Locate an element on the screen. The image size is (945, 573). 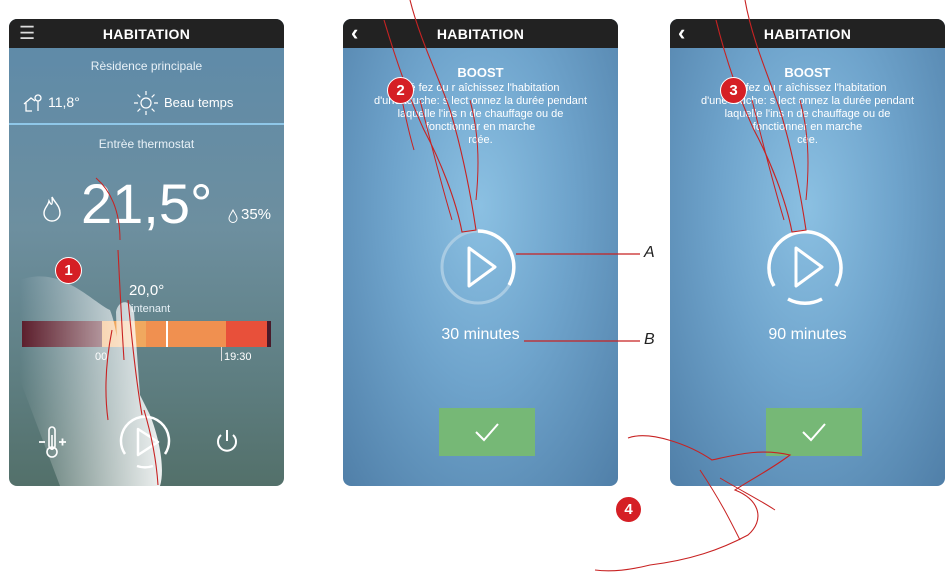
description-line: cée. is located at coordinates (807, 140).